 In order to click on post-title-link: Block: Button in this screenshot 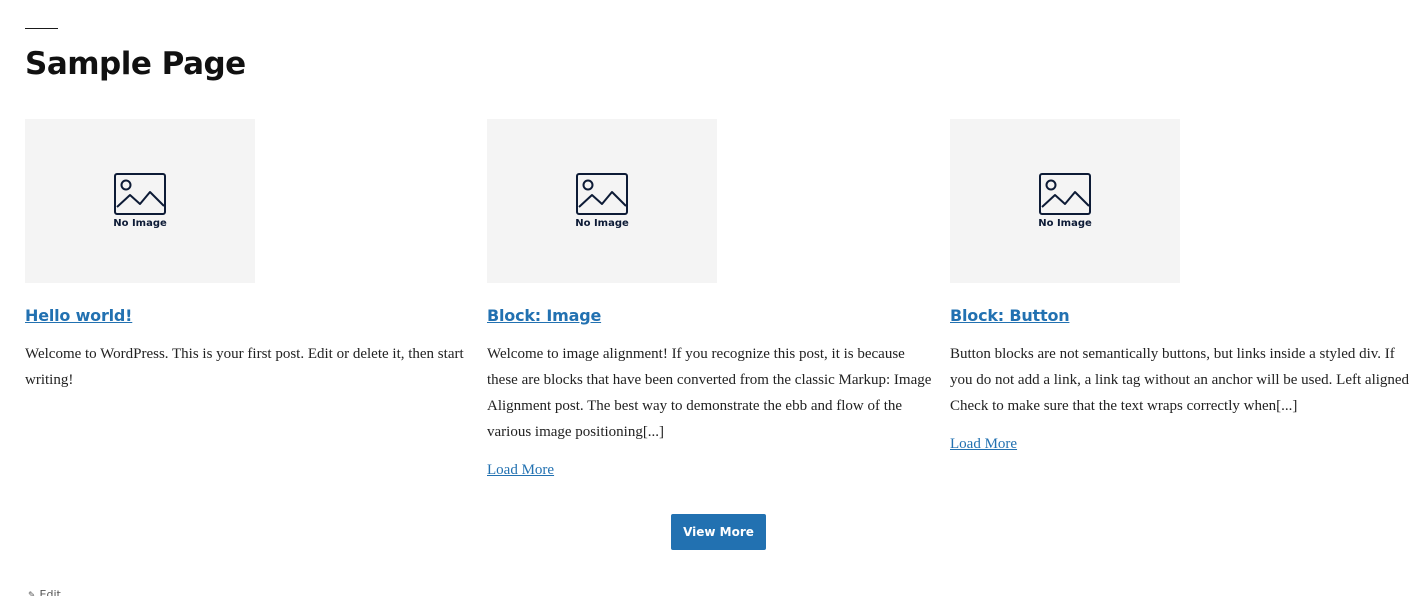, I will do `click(1010, 315)`.